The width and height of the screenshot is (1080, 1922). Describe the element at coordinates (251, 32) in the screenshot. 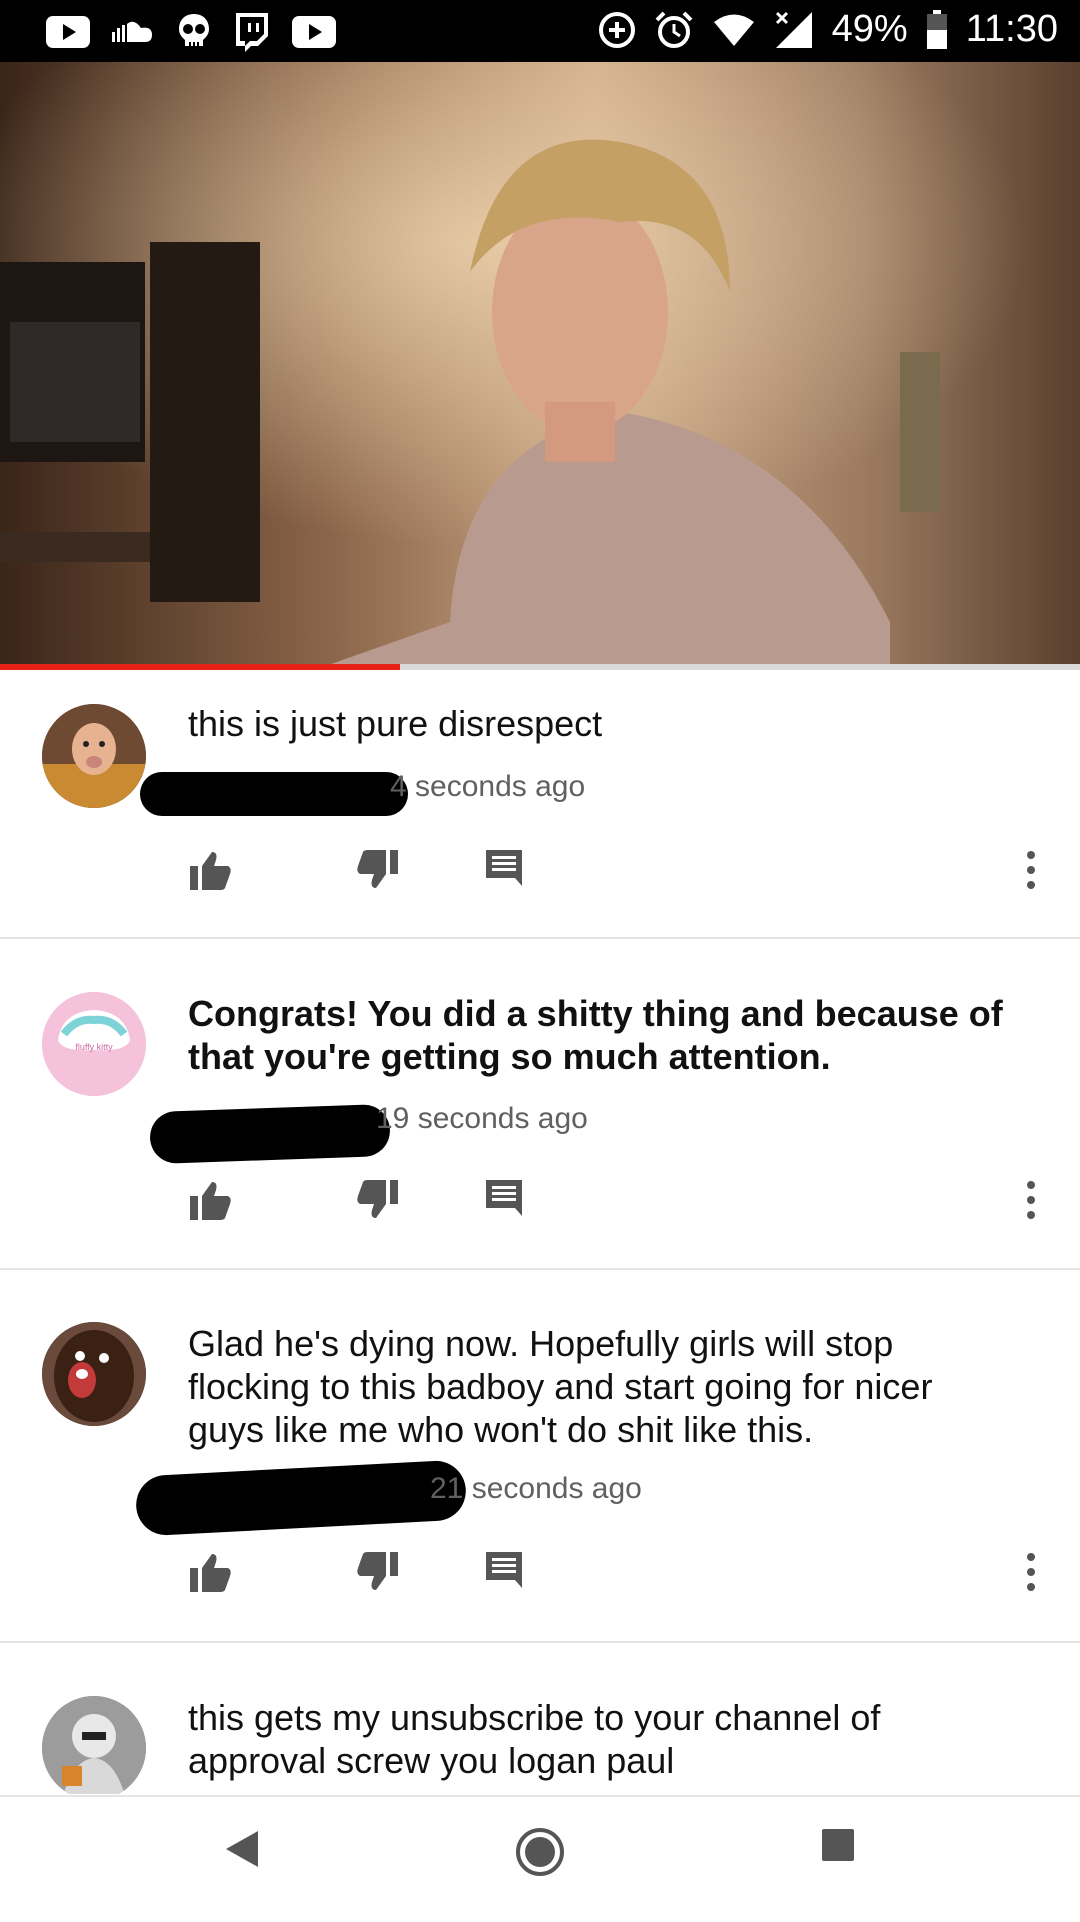

I see `twitch-icon` at that location.